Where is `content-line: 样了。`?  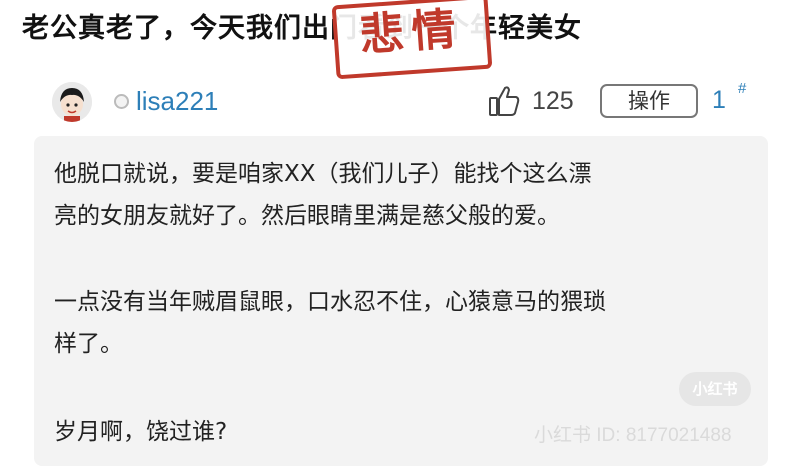 content-line: 样了。 is located at coordinates (88, 344).